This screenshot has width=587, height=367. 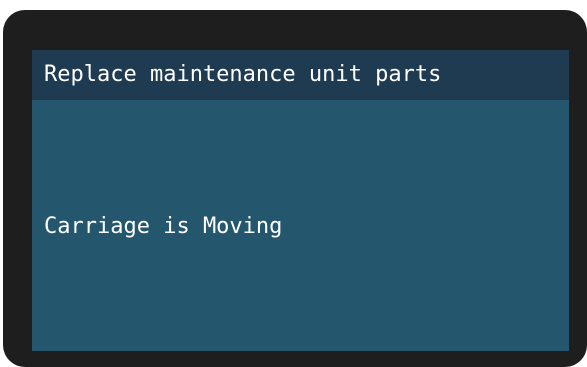 I want to click on status-message: Carriage is Moving, so click(x=163, y=226).